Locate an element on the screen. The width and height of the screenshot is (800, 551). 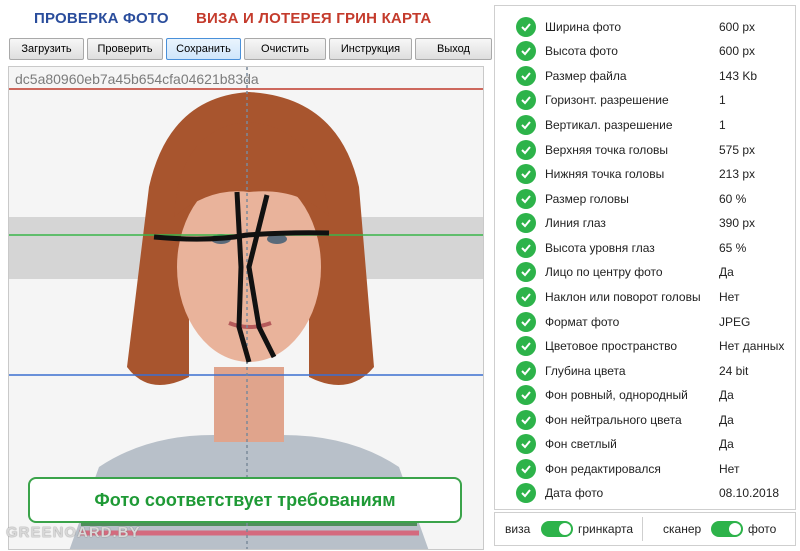
watermark: GREENOARD.BY is located at coordinates (73, 532).